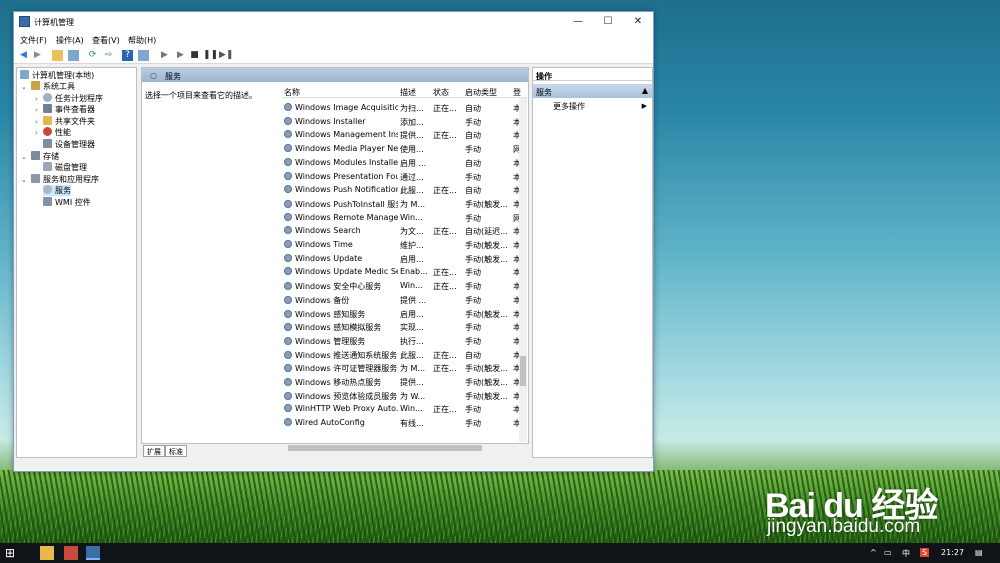 The height and width of the screenshot is (563, 1000). What do you see at coordinates (402, 122) in the screenshot?
I see `table-row: Windows Installer 添加... 手动本` at bounding box center [402, 122].